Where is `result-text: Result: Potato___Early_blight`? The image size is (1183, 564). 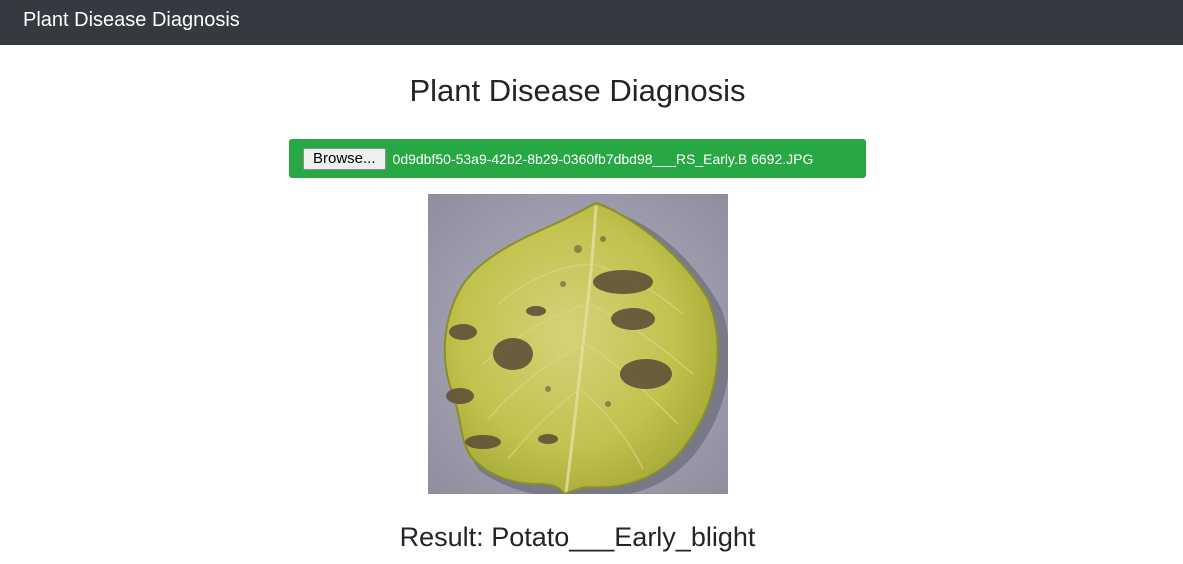 result-text: Result: Potato___Early_blight is located at coordinates (577, 537).